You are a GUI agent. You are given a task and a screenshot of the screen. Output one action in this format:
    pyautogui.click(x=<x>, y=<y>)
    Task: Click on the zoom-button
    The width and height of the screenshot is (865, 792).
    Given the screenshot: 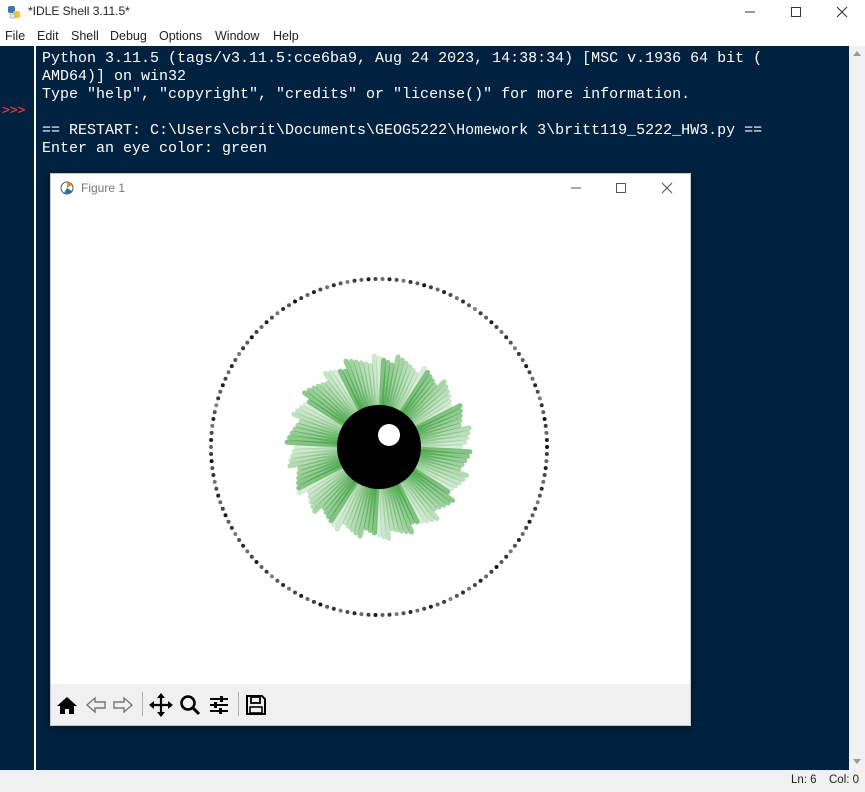 What is the action you would take?
    pyautogui.click(x=190, y=705)
    